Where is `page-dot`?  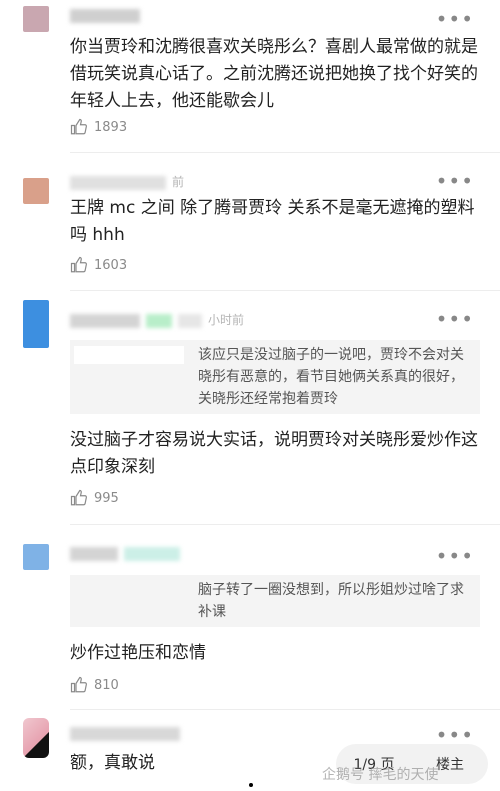
page-dot is located at coordinates (251, 785).